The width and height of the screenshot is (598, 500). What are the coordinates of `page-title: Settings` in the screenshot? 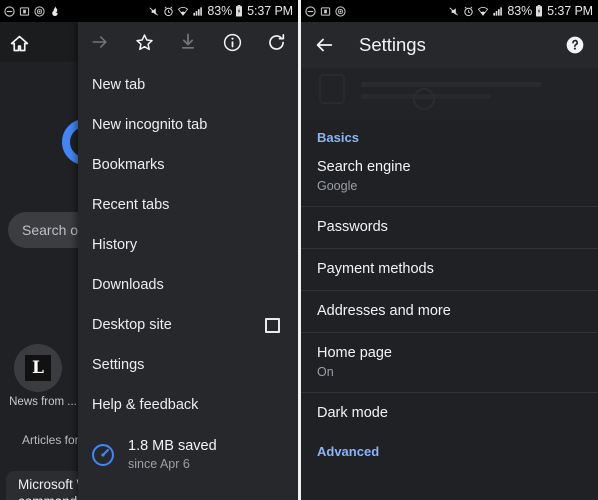 It's located at (392, 44).